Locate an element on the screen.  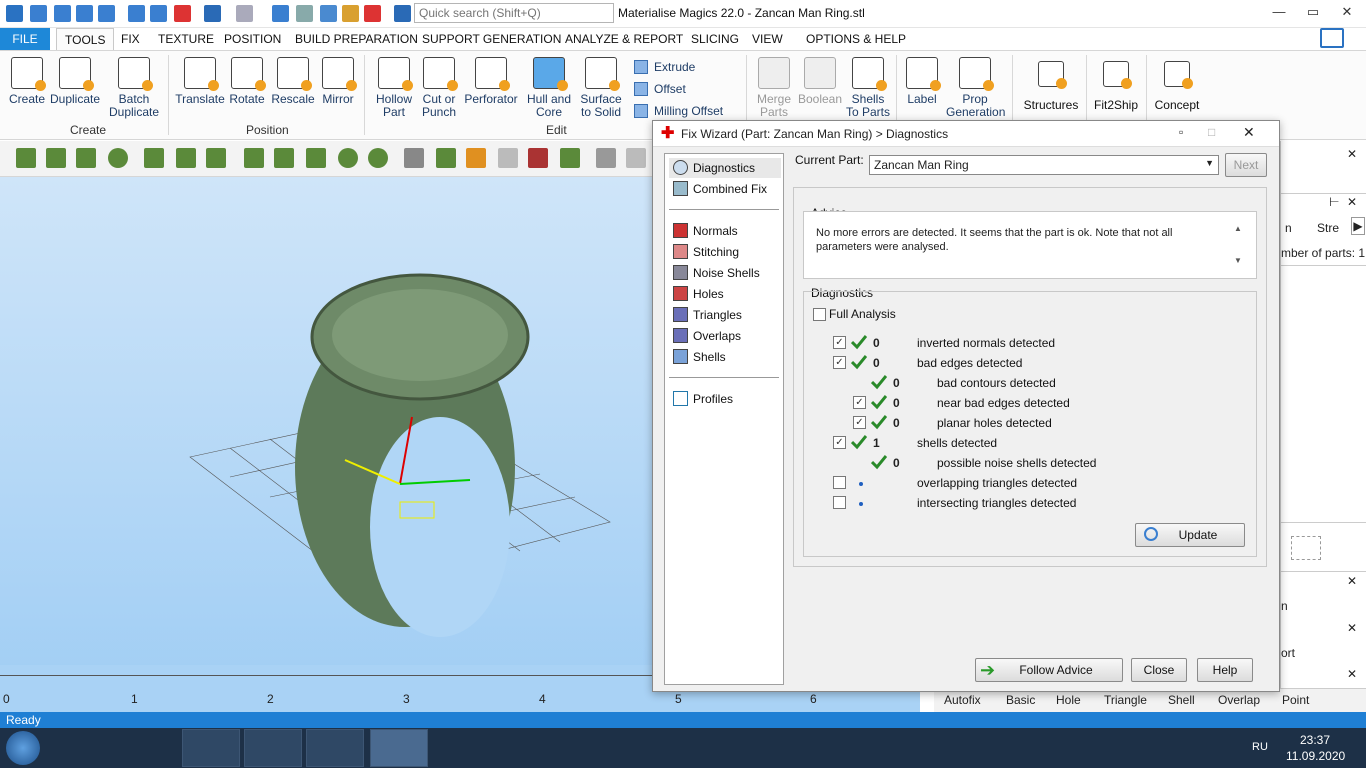
box-gray-icon is located at coordinates (508, 158).